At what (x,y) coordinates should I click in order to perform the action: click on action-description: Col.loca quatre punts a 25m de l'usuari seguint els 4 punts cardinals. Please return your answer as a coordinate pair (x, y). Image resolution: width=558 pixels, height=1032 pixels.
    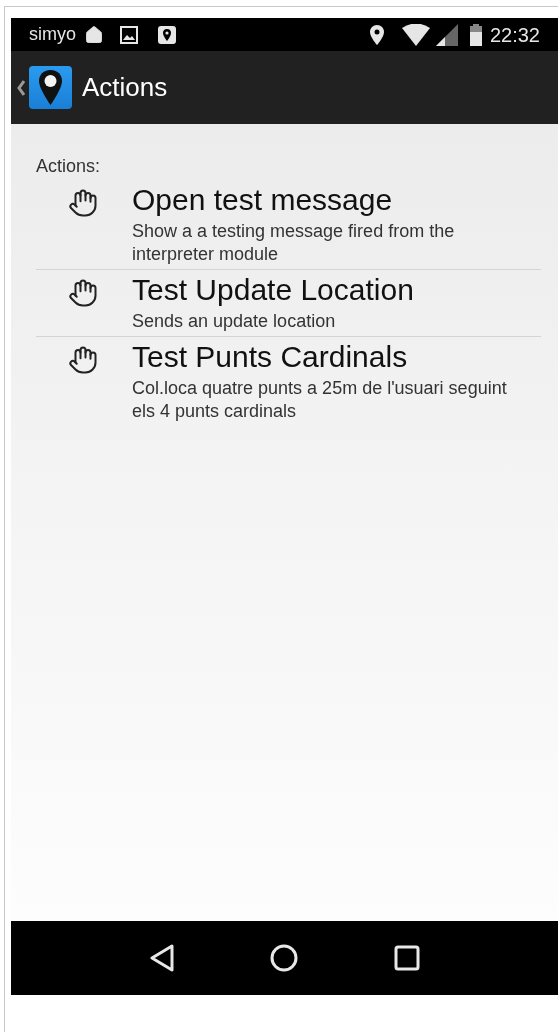
    Looking at the image, I should click on (320, 400).